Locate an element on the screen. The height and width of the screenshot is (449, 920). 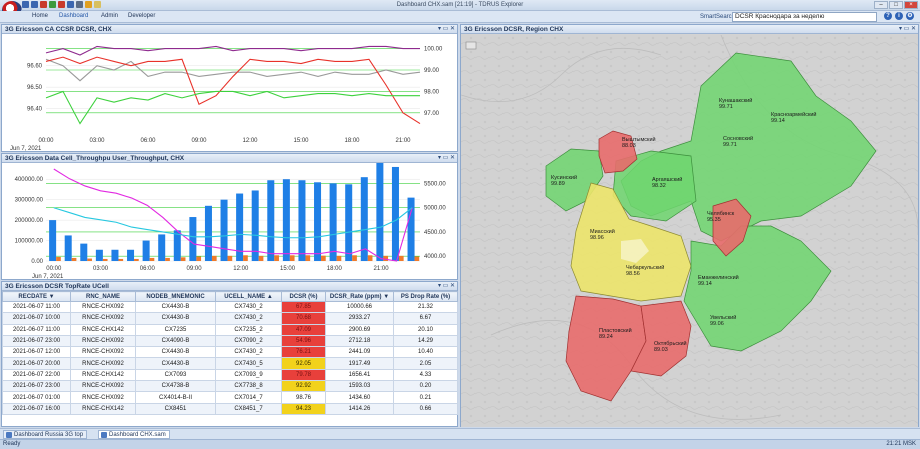
table-cell: CX7235_2 is located at coordinates (248, 329).